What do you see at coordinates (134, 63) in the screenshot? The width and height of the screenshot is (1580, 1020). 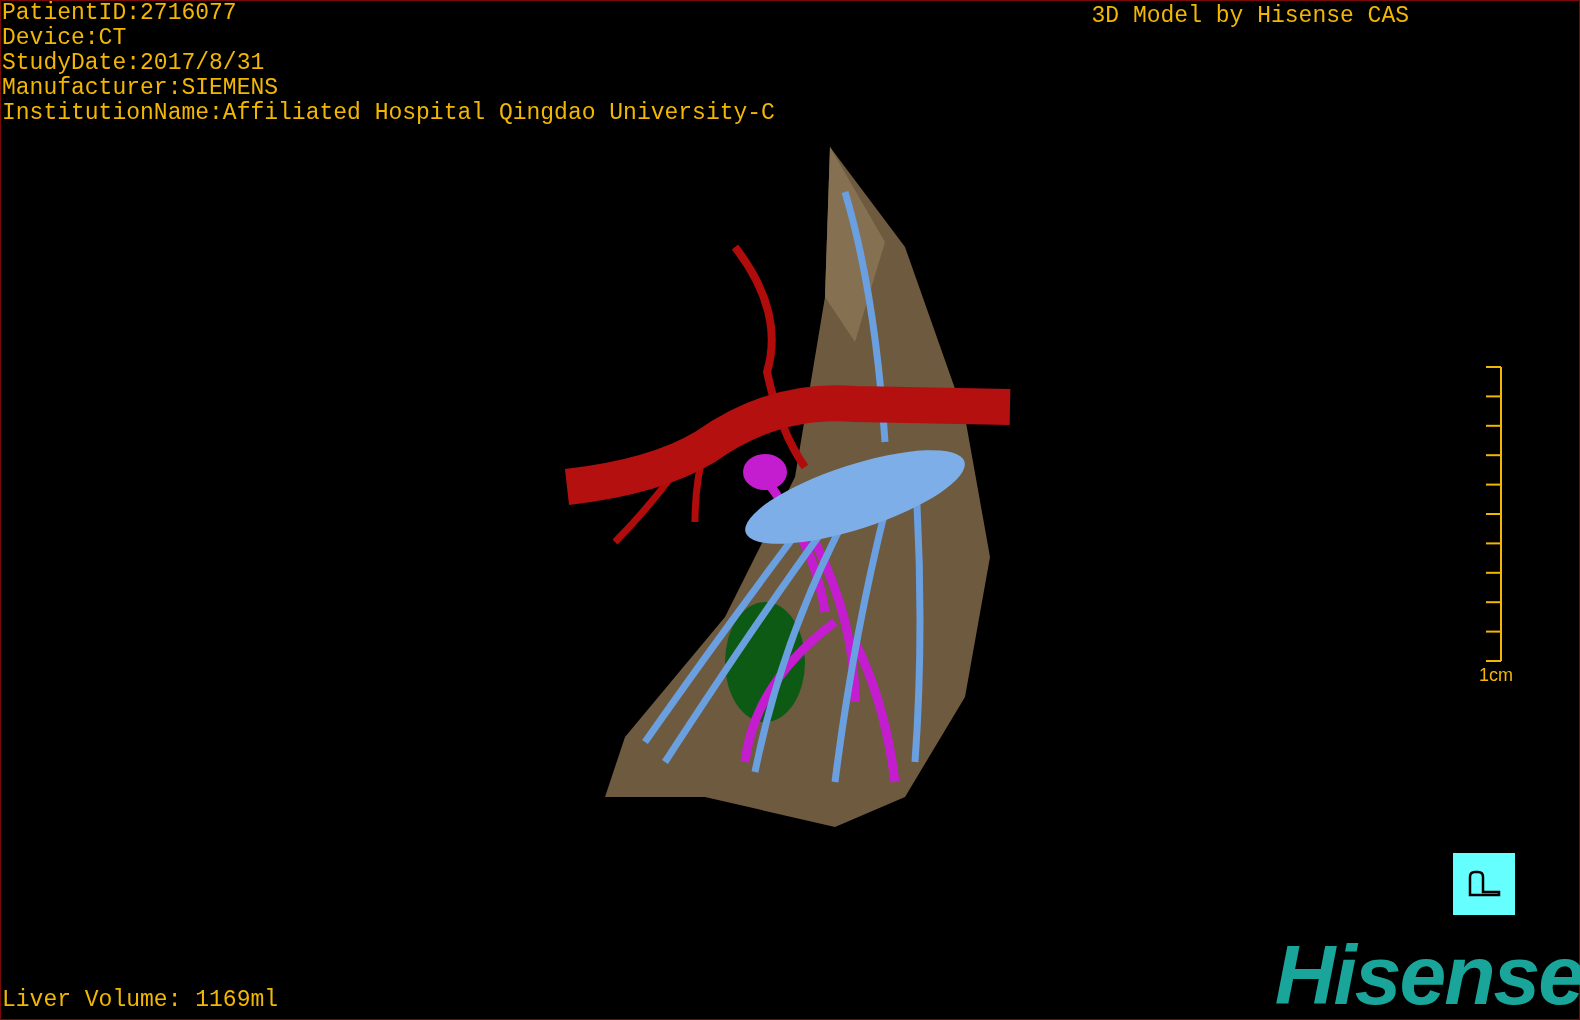 I see `patient-info-text: StudyDate:2017/8/31` at bounding box center [134, 63].